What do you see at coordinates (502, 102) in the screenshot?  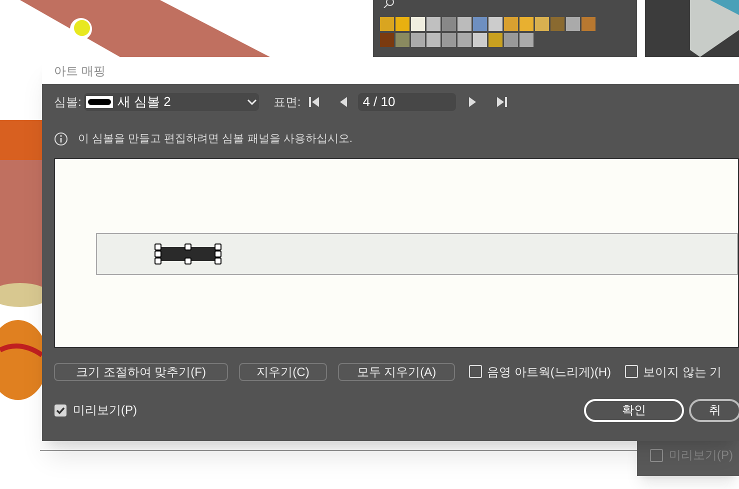 I see `last-page-icon` at bounding box center [502, 102].